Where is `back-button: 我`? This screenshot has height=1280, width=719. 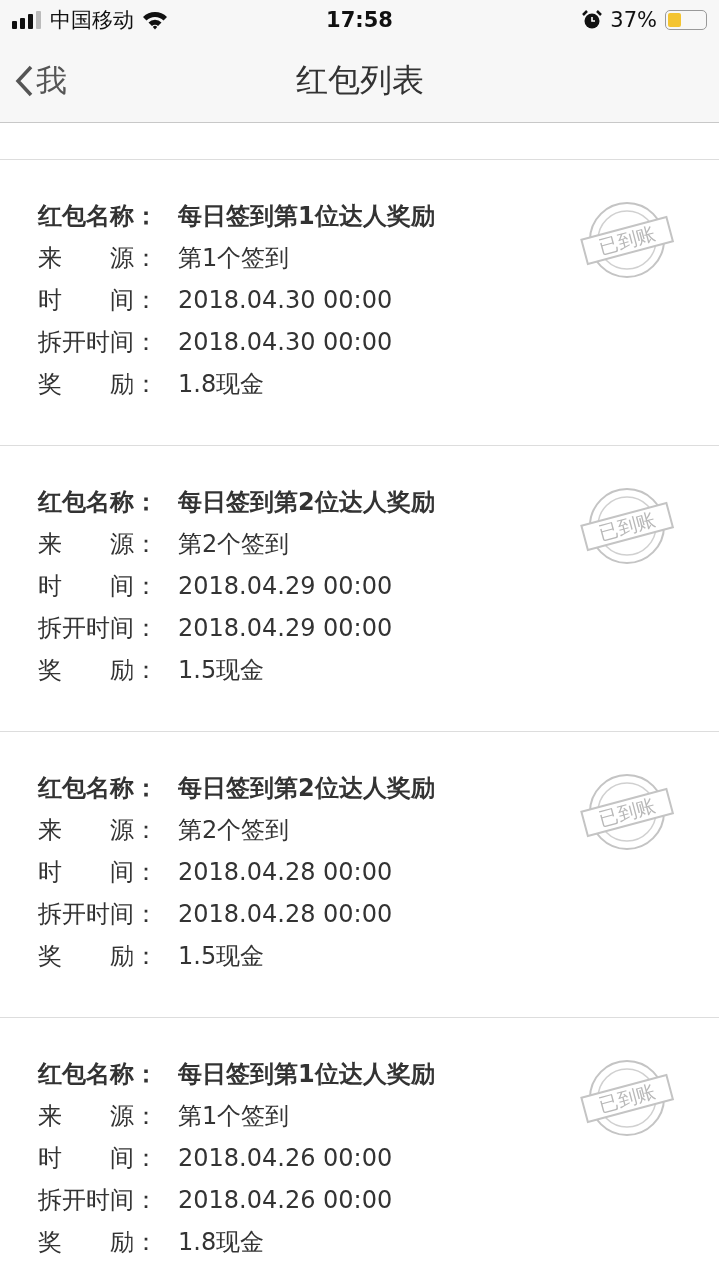
back-button: 我 is located at coordinates (36, 81).